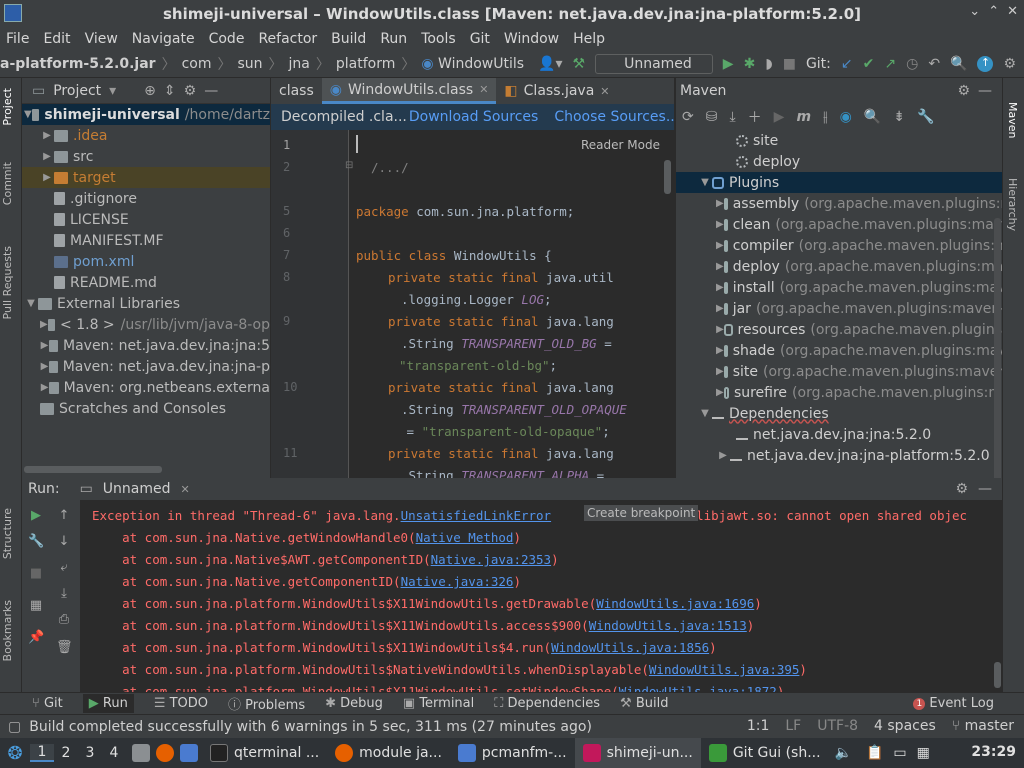  Describe the element at coordinates (872, 117) in the screenshot. I see `maven-search-icon: 🔍` at that location.